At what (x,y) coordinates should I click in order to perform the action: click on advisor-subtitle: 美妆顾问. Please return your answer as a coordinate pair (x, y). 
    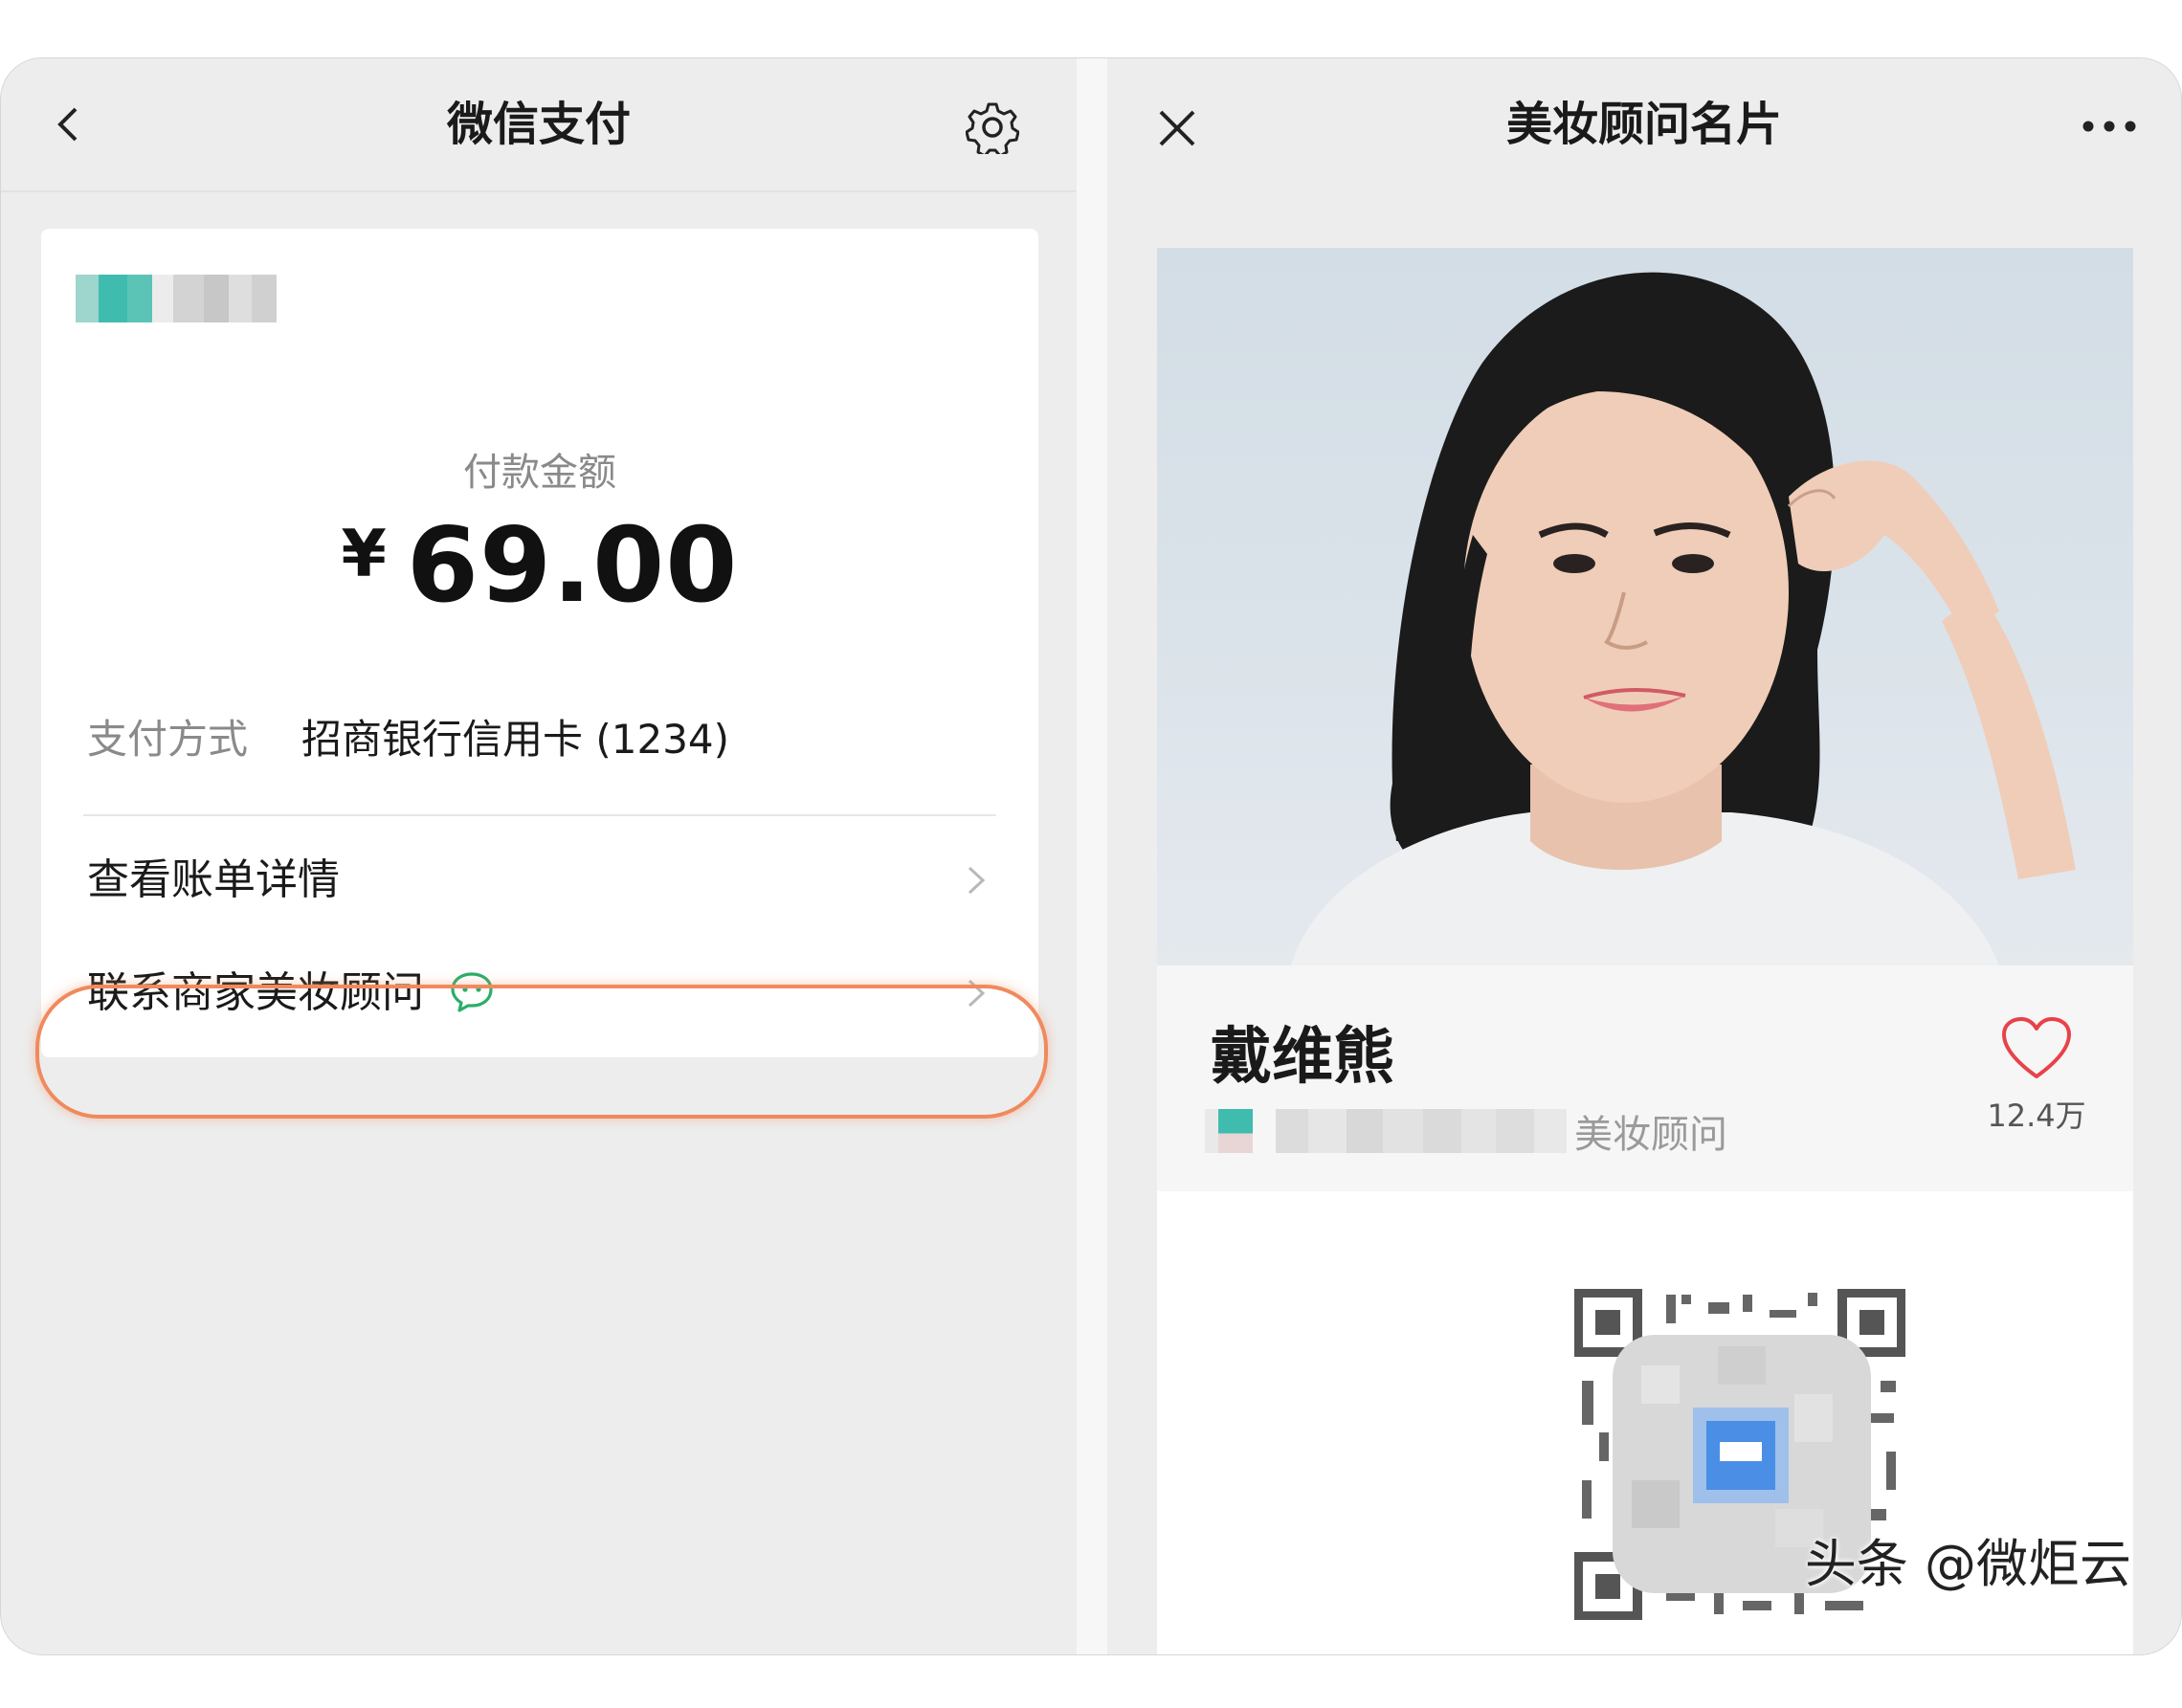
    Looking at the image, I should click on (1466, 1131).